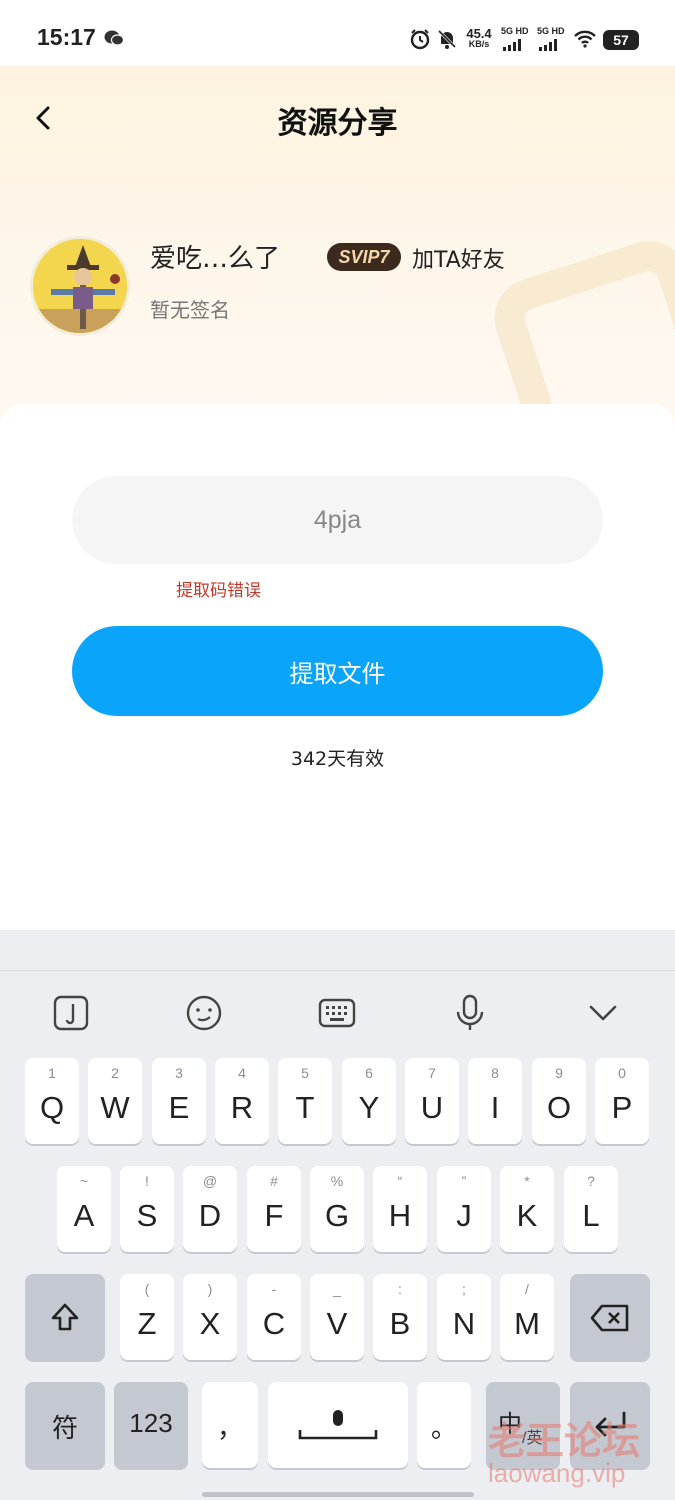 The image size is (675, 1500). I want to click on key-hint: 2, so click(115, 1073).